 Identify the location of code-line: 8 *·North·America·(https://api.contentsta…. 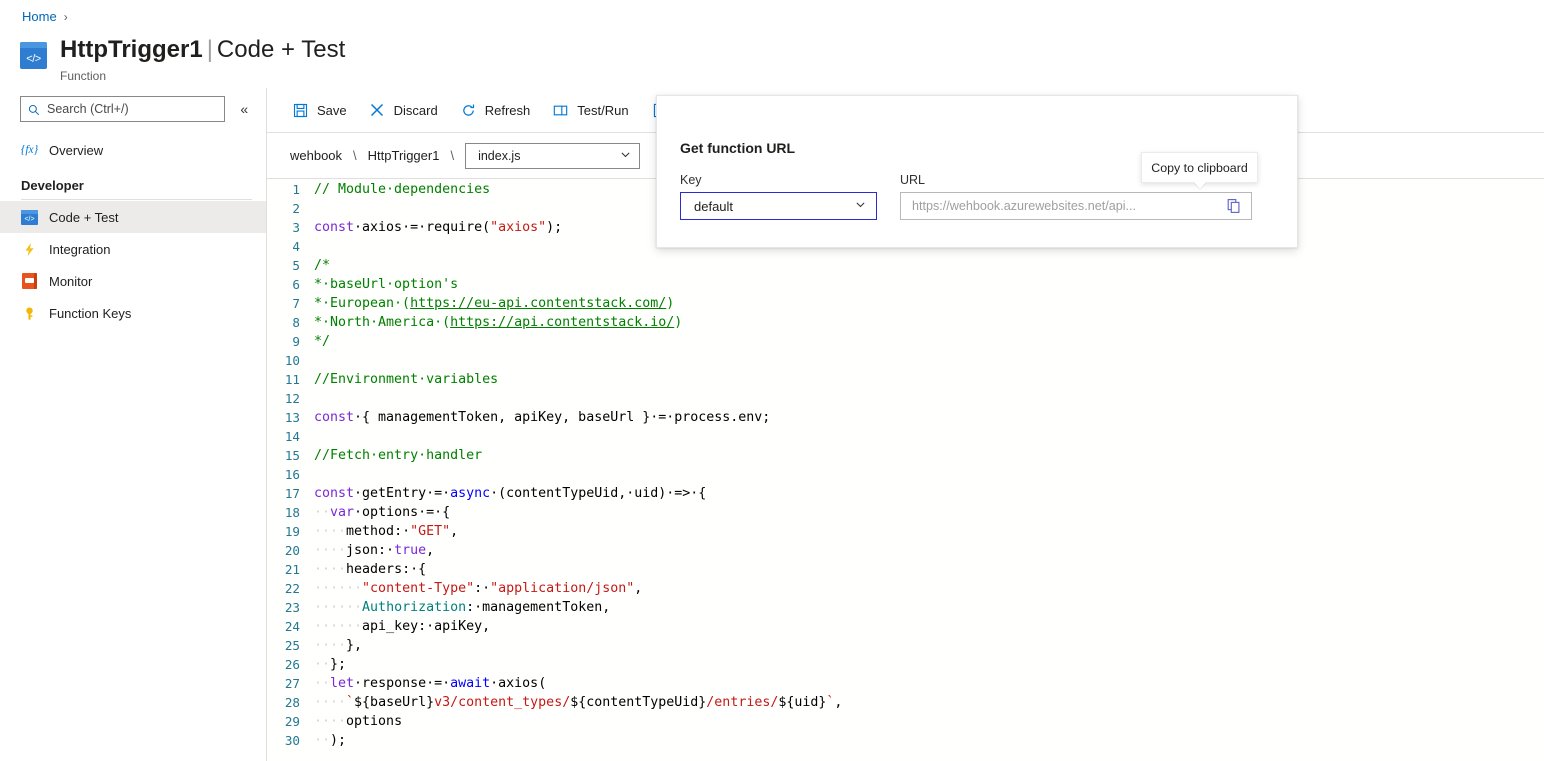
(905, 322).